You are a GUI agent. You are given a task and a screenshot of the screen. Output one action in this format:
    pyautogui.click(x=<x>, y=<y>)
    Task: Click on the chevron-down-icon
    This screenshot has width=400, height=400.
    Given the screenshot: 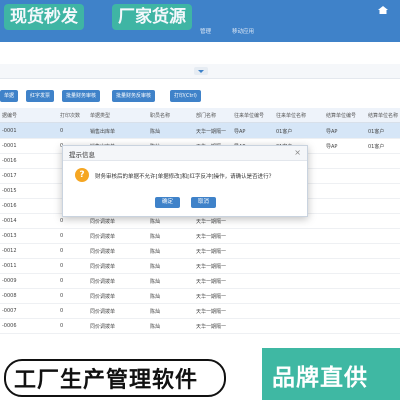 What is the action you would take?
    pyautogui.click(x=201, y=71)
    